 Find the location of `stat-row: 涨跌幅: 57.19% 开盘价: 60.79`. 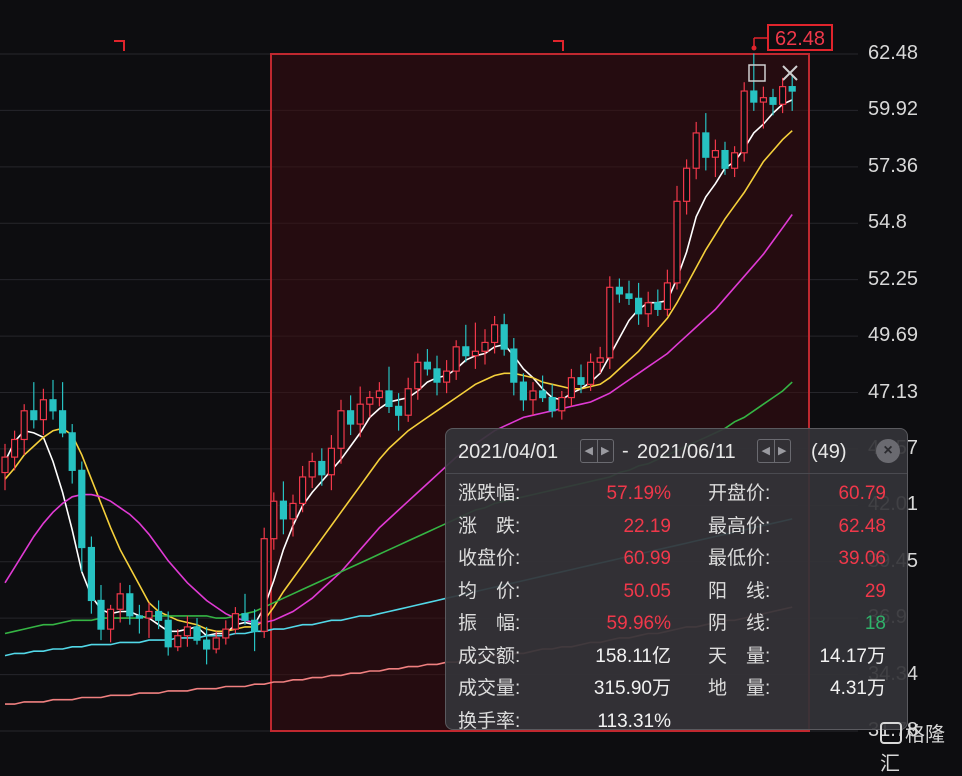

stat-row: 涨跌幅: 57.19% 开盘价: 60.79 is located at coordinates (677, 494).